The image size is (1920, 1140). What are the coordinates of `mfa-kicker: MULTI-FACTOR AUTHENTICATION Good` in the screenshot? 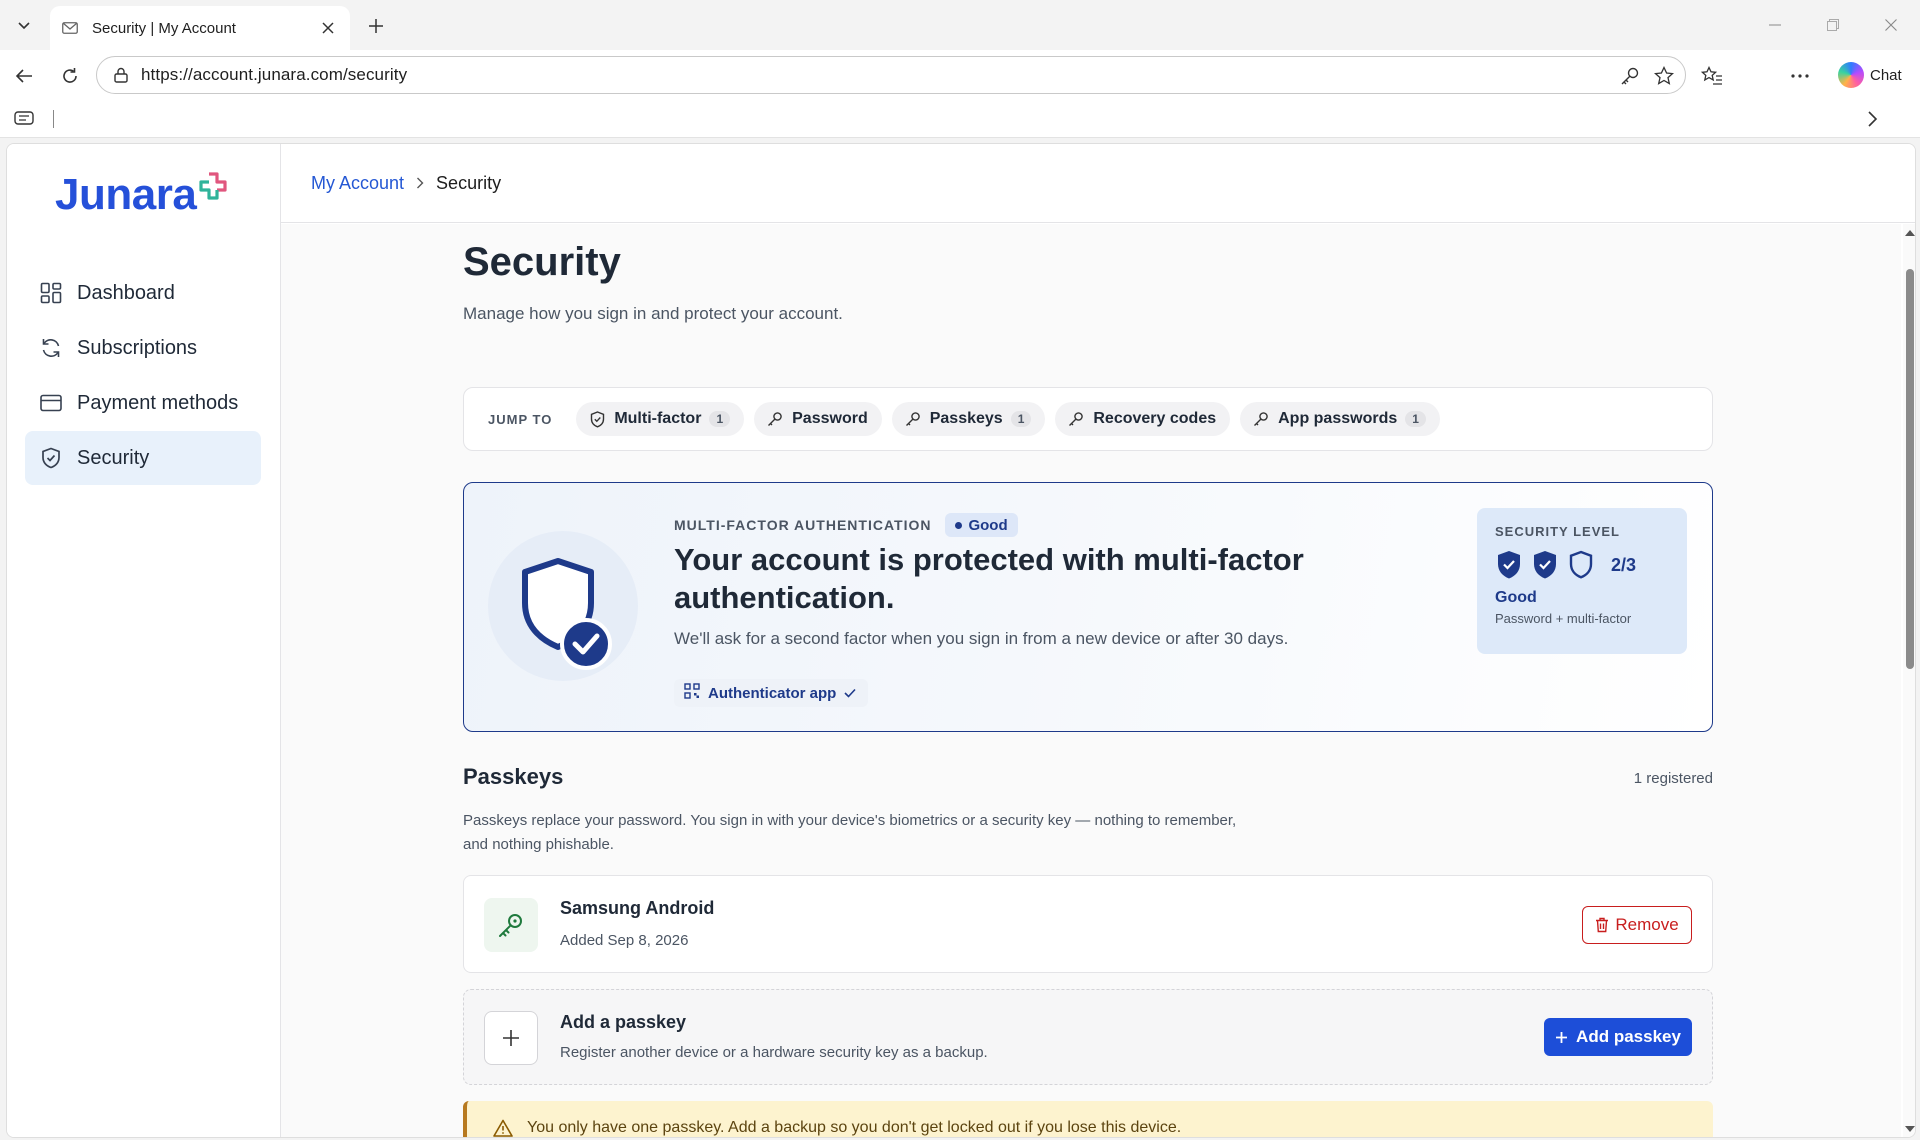 It's located at (846, 525).